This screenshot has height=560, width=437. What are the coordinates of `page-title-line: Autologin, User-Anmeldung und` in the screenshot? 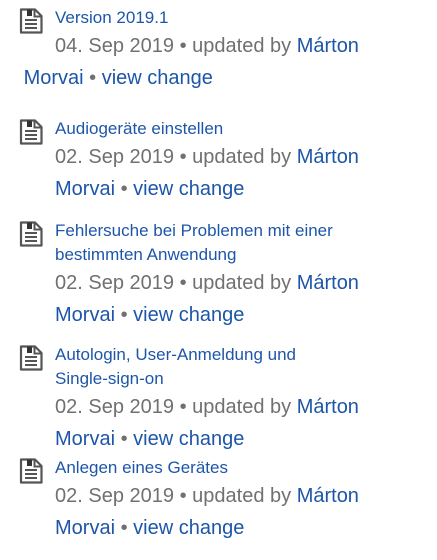 It's located at (175, 354).